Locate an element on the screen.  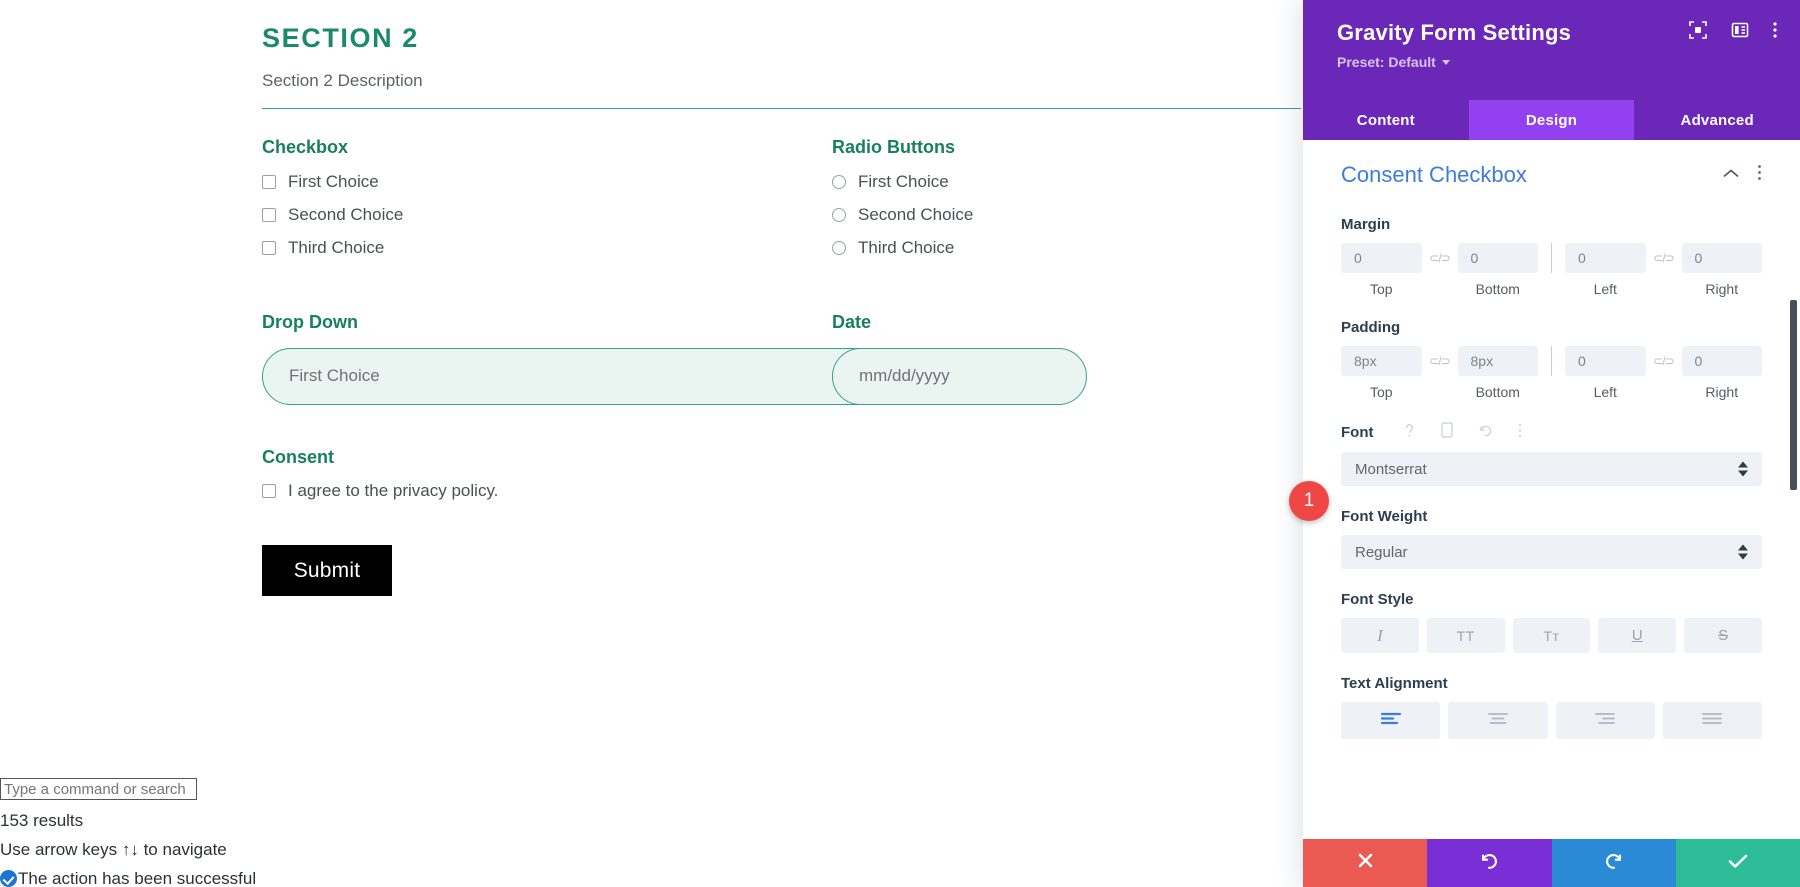
font-style-label: Font Style is located at coordinates (1377, 600).